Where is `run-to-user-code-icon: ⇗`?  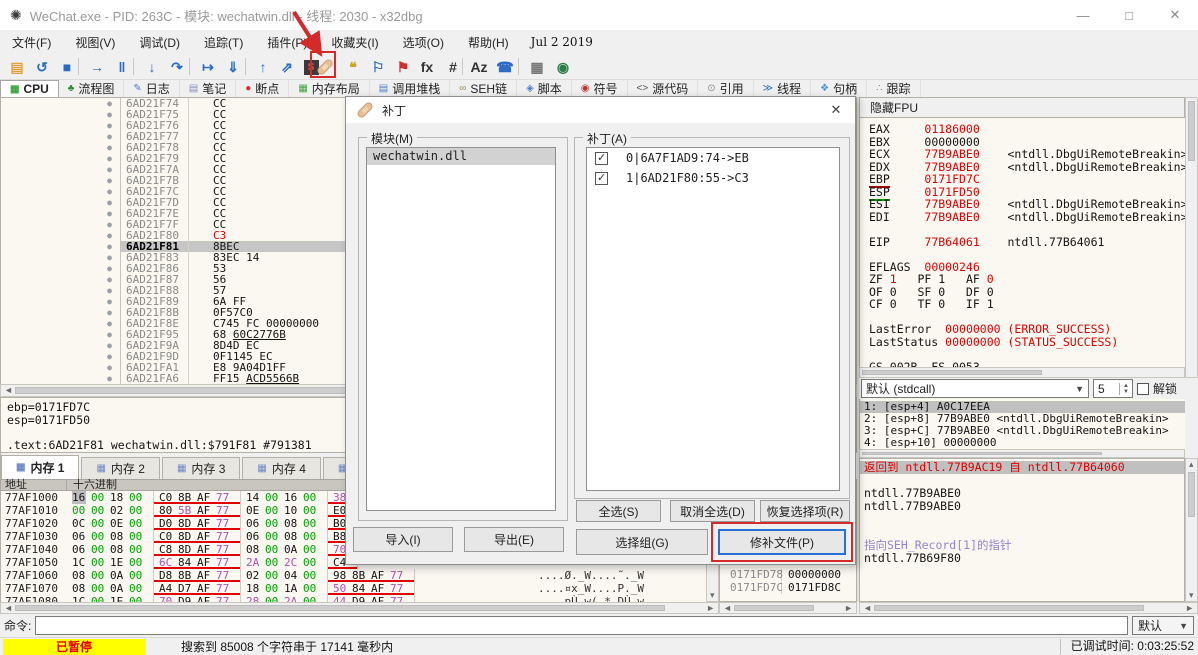 run-to-user-code-icon: ⇗ is located at coordinates (287, 67).